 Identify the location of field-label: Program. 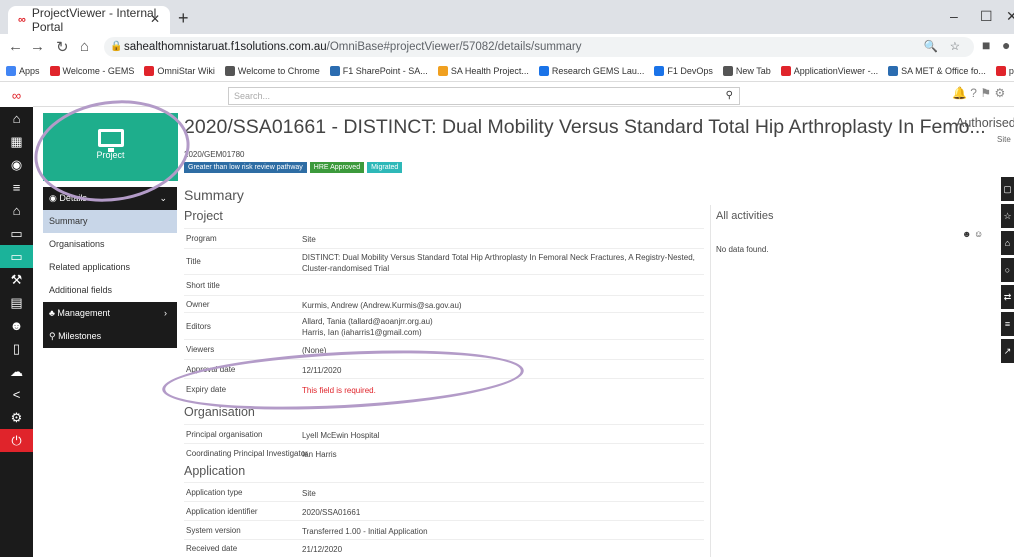
(201, 238).